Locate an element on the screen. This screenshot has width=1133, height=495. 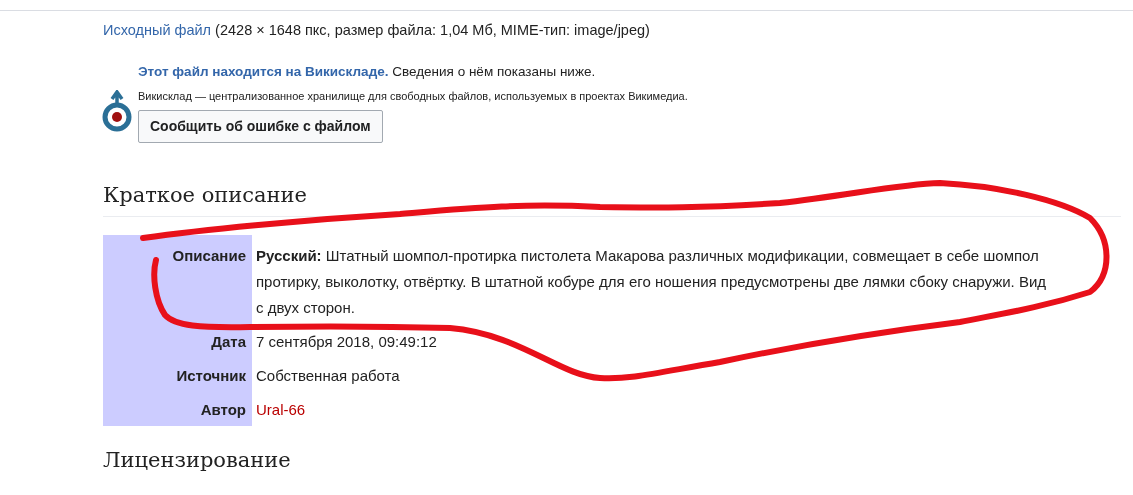
field-label: Описание is located at coordinates (177, 279).